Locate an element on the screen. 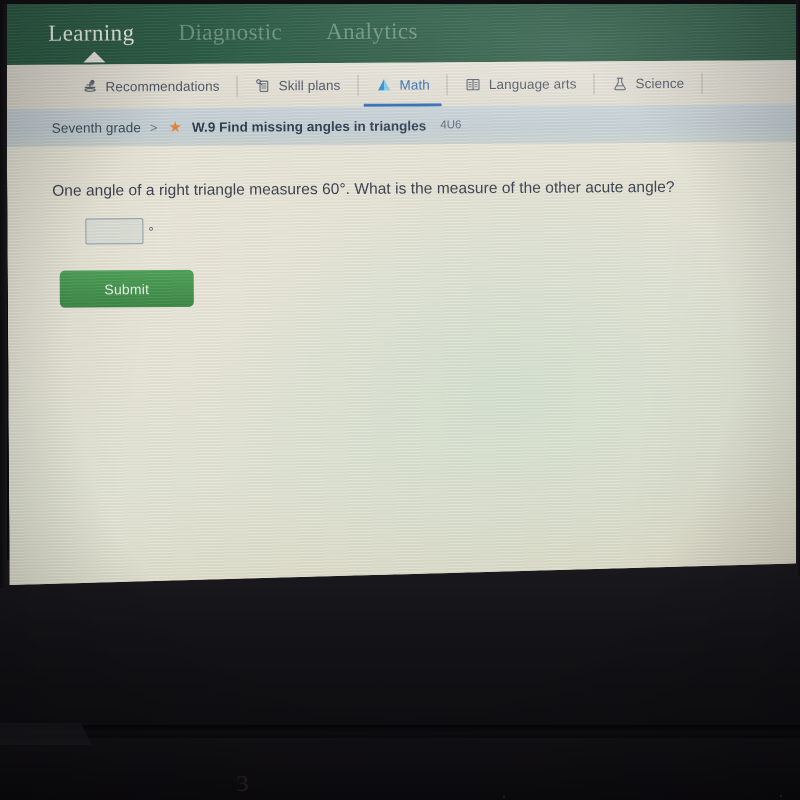 The height and width of the screenshot is (800, 800). primary-navigation-bar: Learning Diagnostic Analytics is located at coordinates (403, 32).